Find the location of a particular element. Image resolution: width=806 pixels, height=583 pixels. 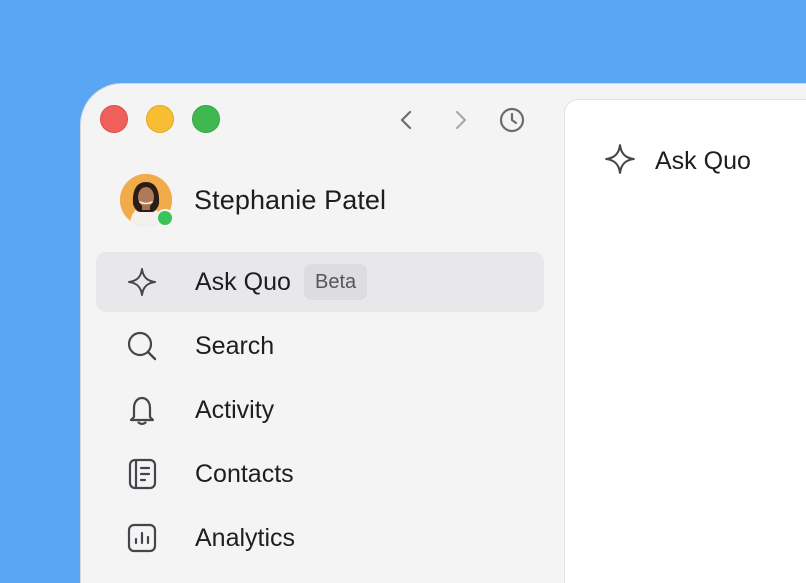

sidebar-item-label: Search is located at coordinates (235, 345).